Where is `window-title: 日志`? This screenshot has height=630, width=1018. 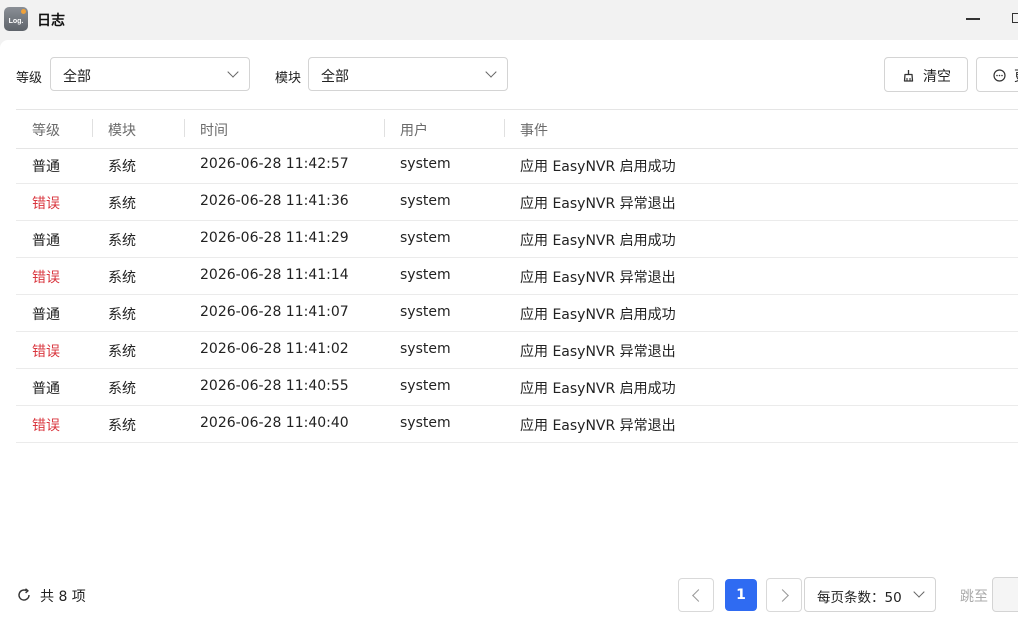 window-title: 日志 is located at coordinates (51, 21).